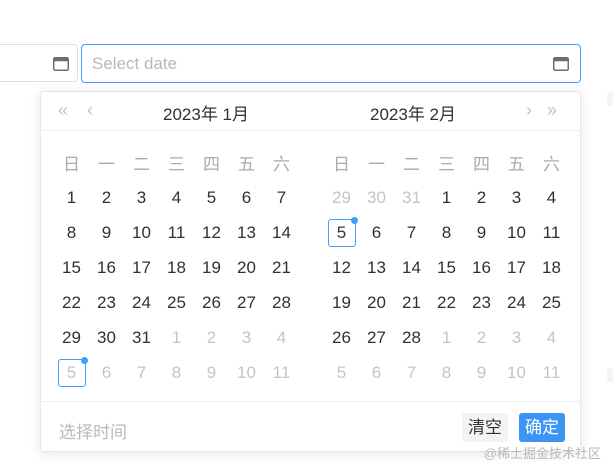  I want to click on next-year-button: », so click(552, 110).